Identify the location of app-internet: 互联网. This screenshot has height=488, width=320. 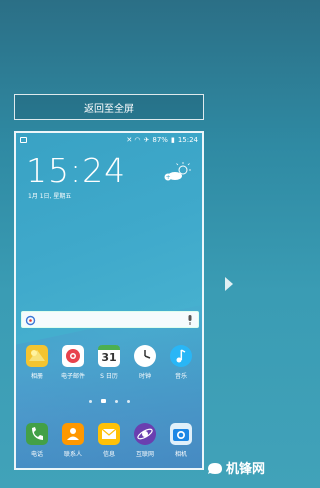
(145, 440).